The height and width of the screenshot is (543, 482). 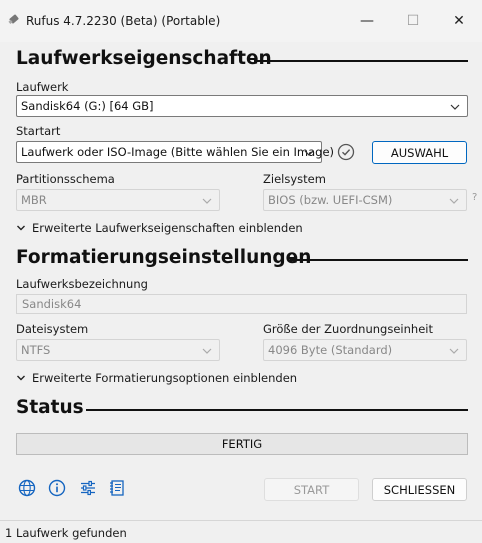 I want to click on file-system-value: NTFS, so click(x=36, y=350).